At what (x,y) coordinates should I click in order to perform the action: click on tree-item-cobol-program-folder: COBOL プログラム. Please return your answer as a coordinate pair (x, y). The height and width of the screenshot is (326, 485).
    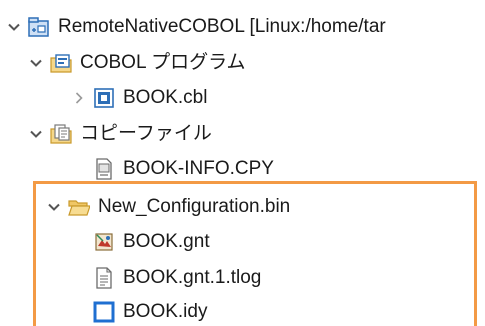
    Looking at the image, I should click on (137, 63).